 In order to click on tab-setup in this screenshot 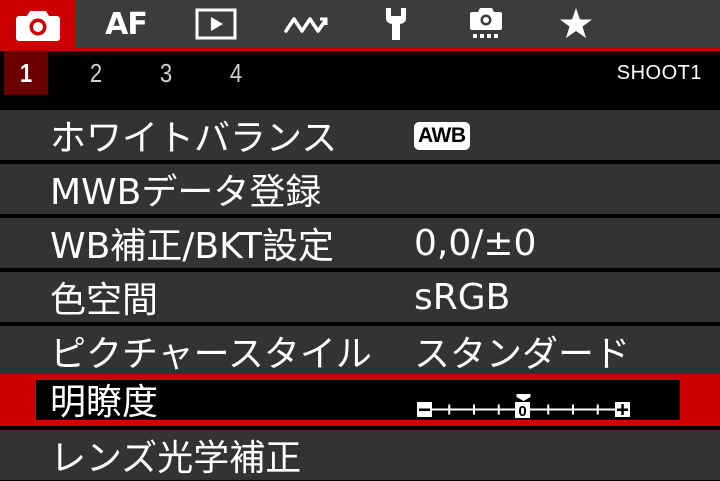, I will do `click(396, 24)`.